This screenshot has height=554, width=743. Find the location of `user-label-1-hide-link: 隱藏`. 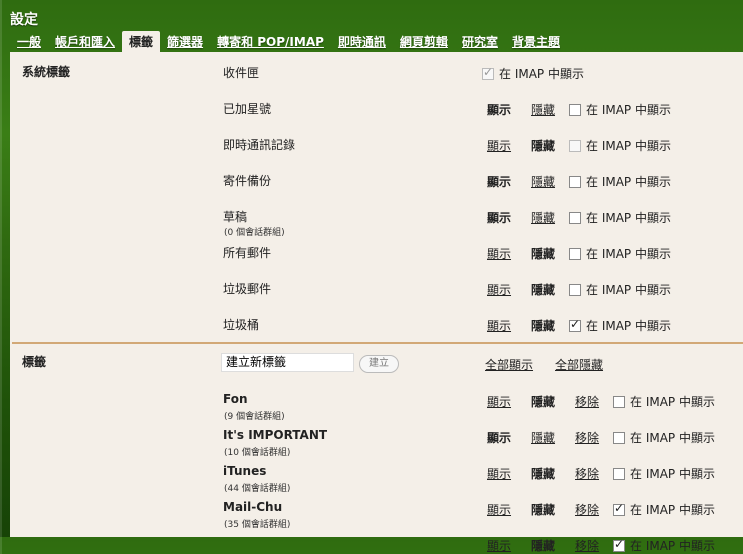

user-label-1-hide-link: 隱藏 is located at coordinates (543, 437).